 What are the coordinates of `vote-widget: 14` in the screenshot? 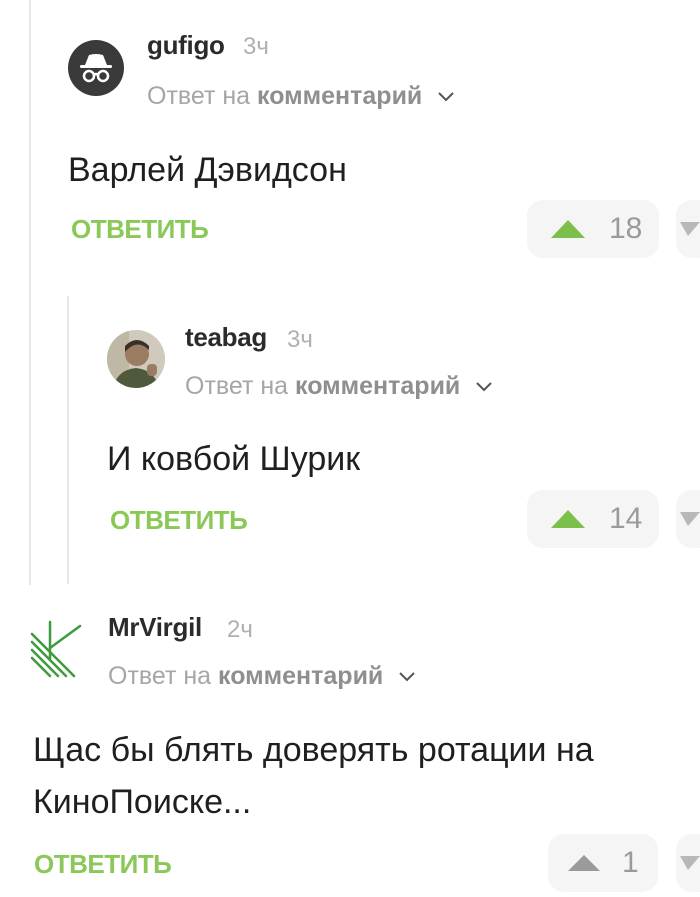 It's located at (593, 519).